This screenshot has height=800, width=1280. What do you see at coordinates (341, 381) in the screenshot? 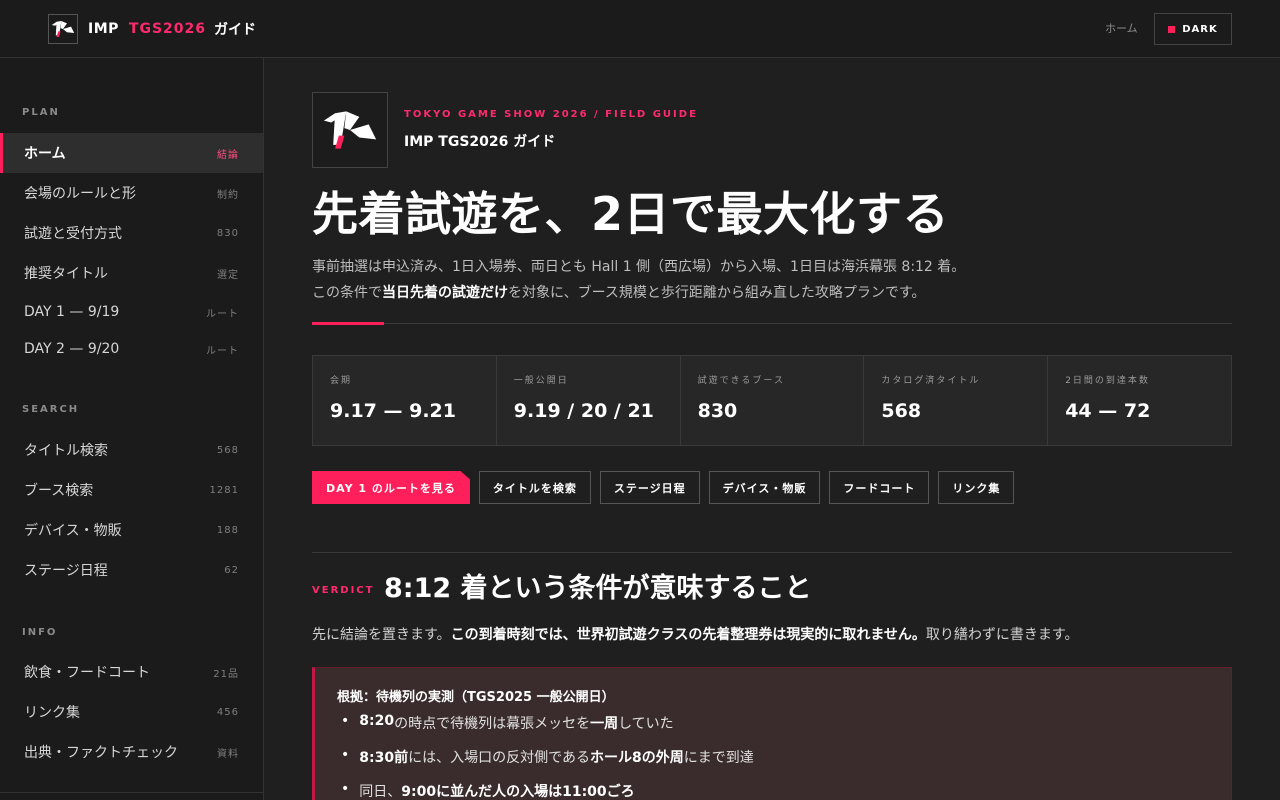
I see `stat-label: 会期` at bounding box center [341, 381].